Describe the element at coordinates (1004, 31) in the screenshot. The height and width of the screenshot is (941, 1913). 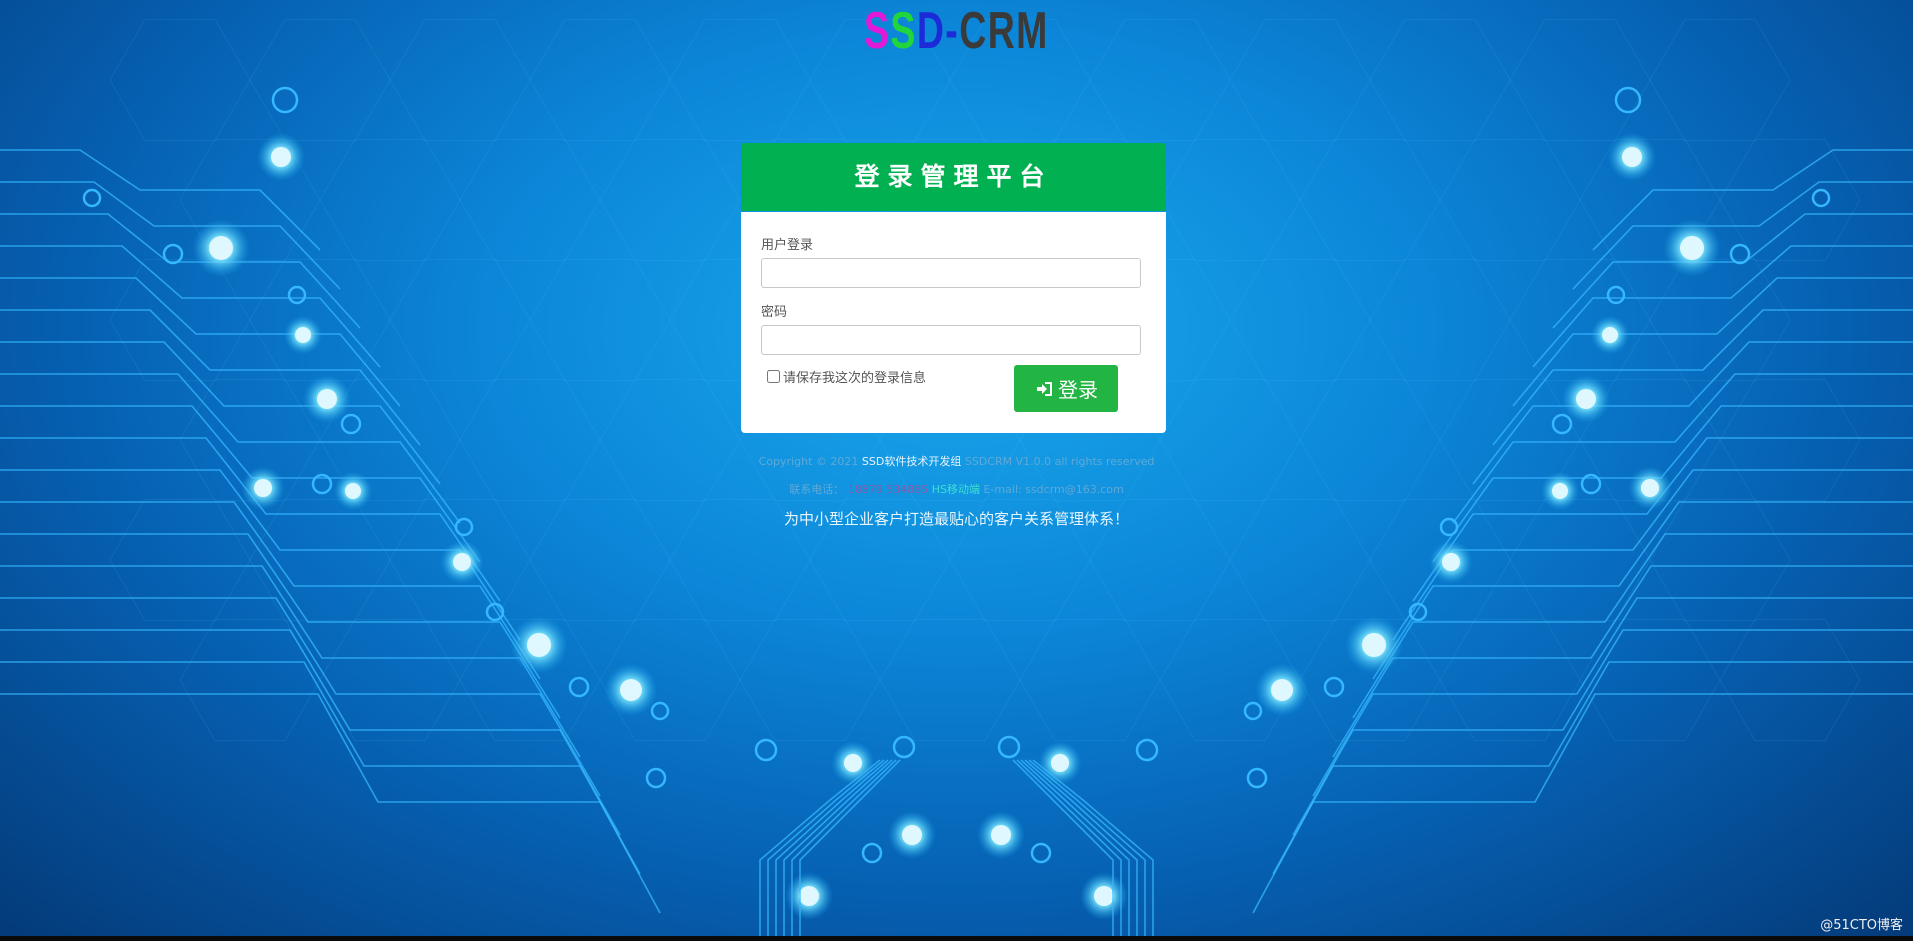
I see `logo-letters-crm: CRM` at that location.